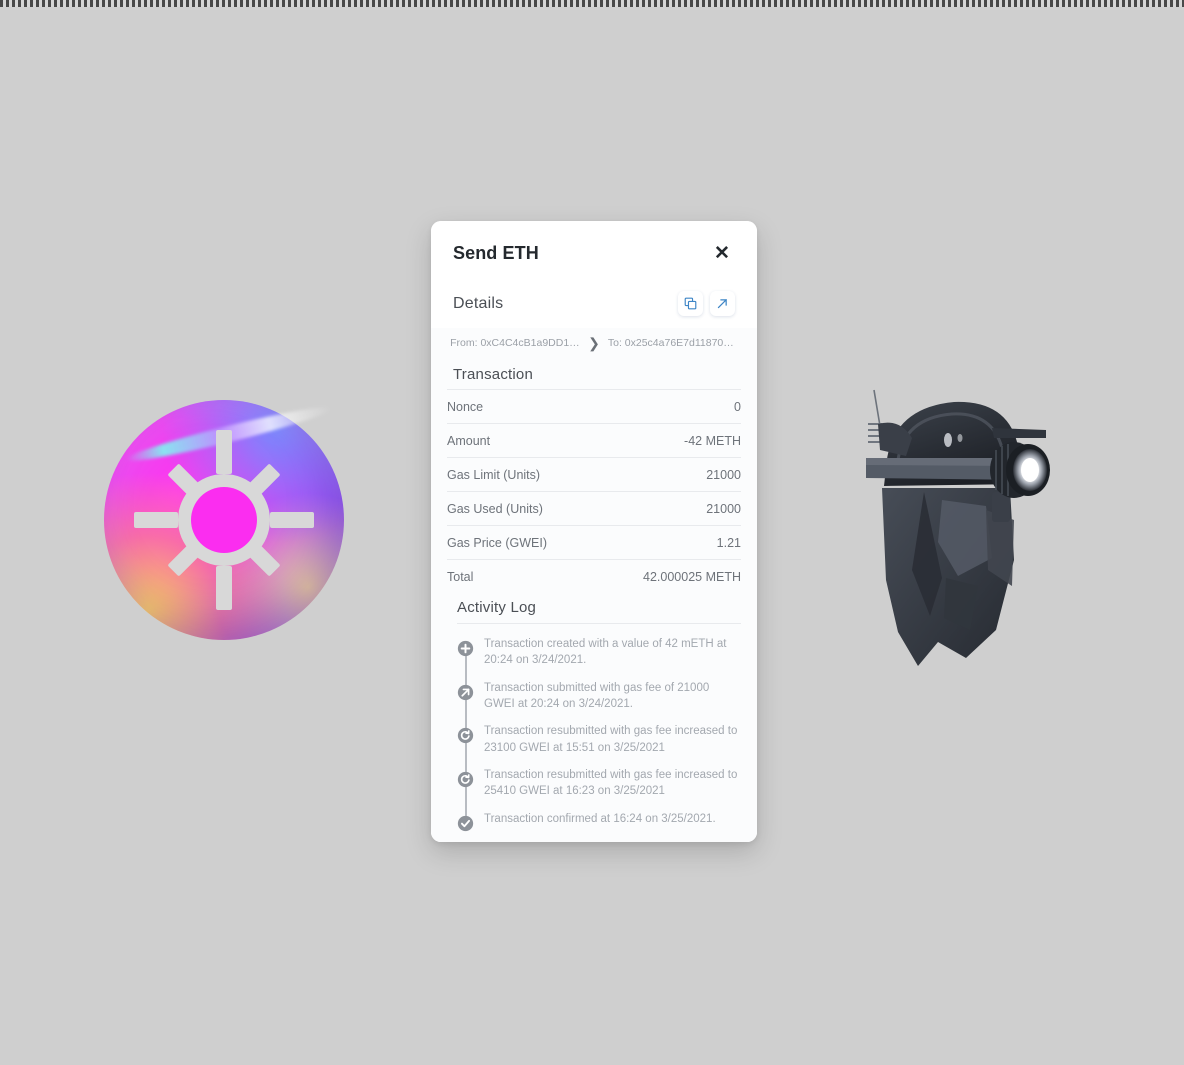 The image size is (1184, 1065). I want to click on row-label: Nonce, so click(465, 406).